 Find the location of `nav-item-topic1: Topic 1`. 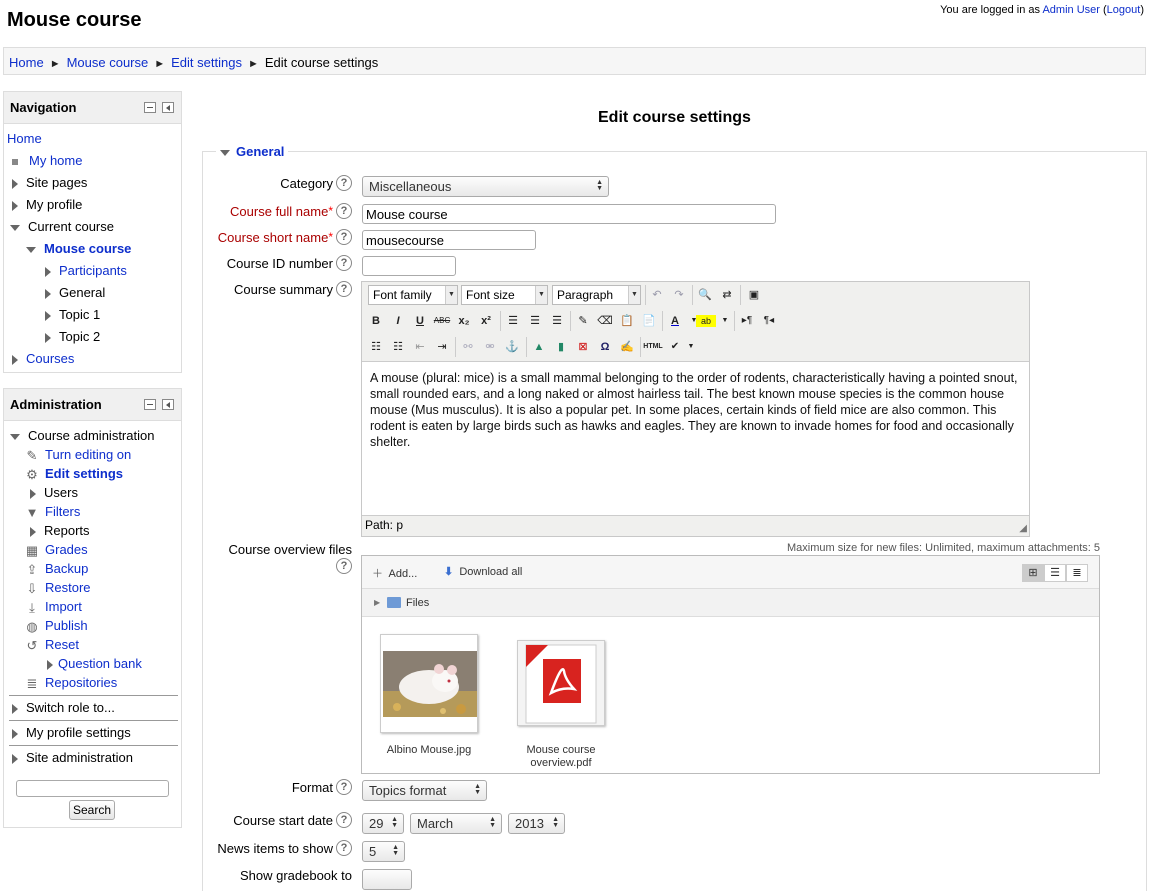

nav-item-topic1: Topic 1 is located at coordinates (72, 316).